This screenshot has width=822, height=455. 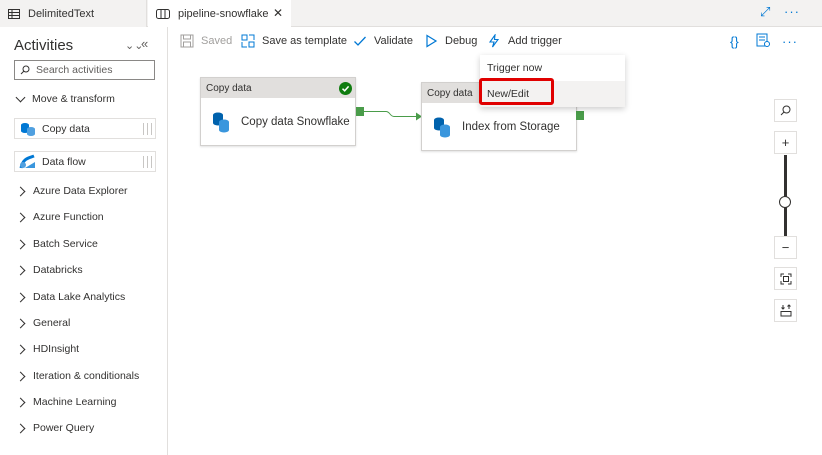 What do you see at coordinates (71, 191) in the screenshot?
I see `section-azure-data-explorer: Azure Data Explorer` at bounding box center [71, 191].